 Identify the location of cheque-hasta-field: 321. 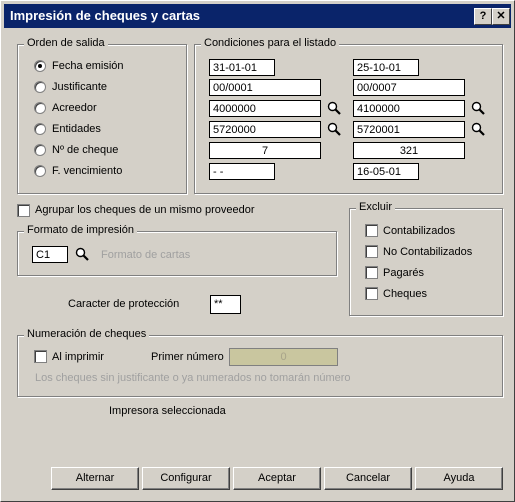
(409, 150).